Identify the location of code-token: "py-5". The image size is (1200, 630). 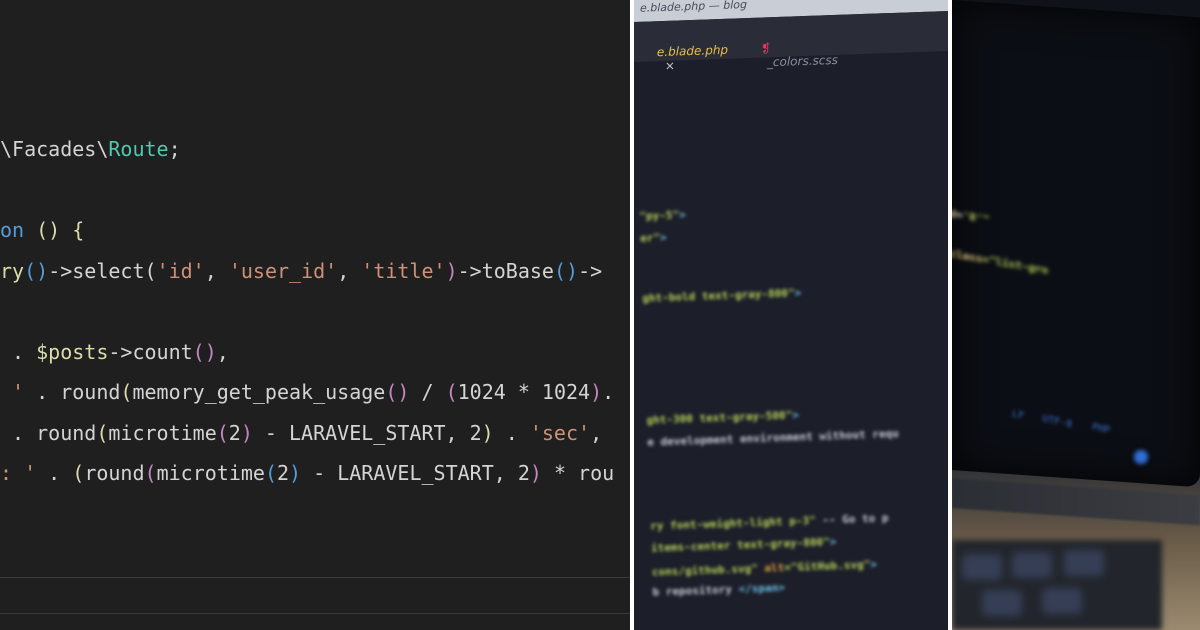
(659, 215).